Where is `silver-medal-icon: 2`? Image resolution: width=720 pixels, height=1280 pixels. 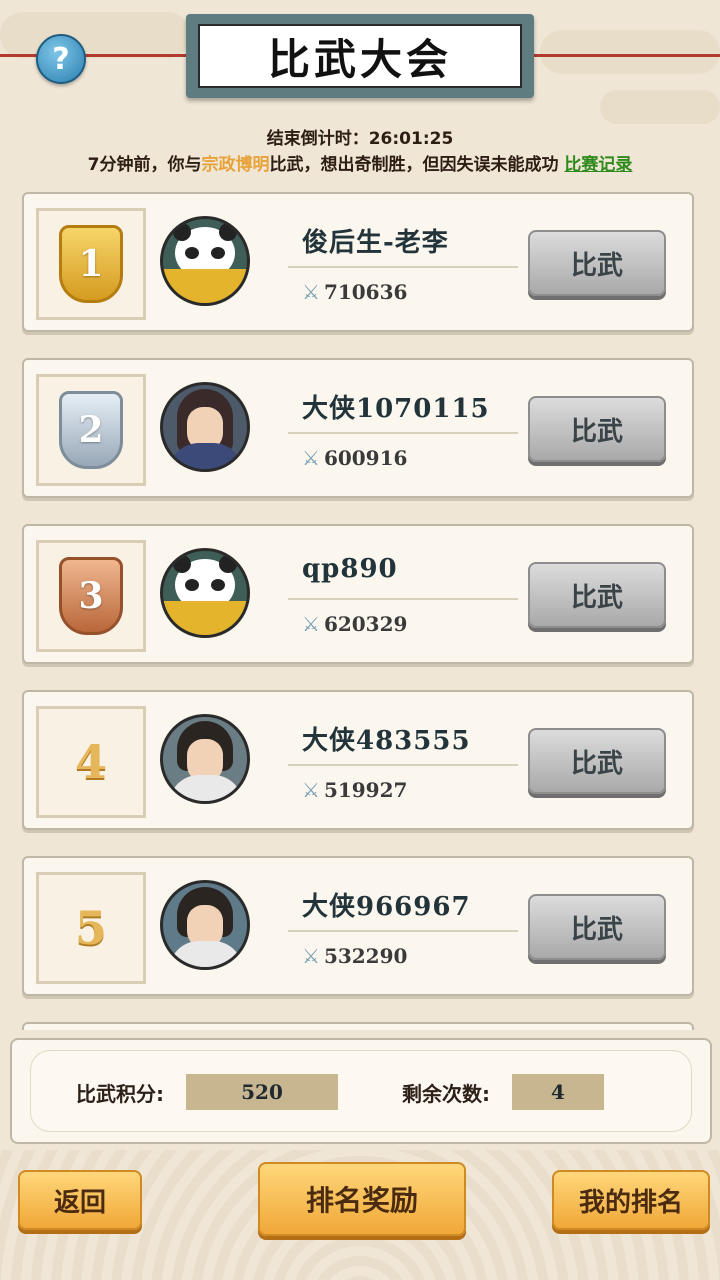 silver-medal-icon: 2 is located at coordinates (91, 430).